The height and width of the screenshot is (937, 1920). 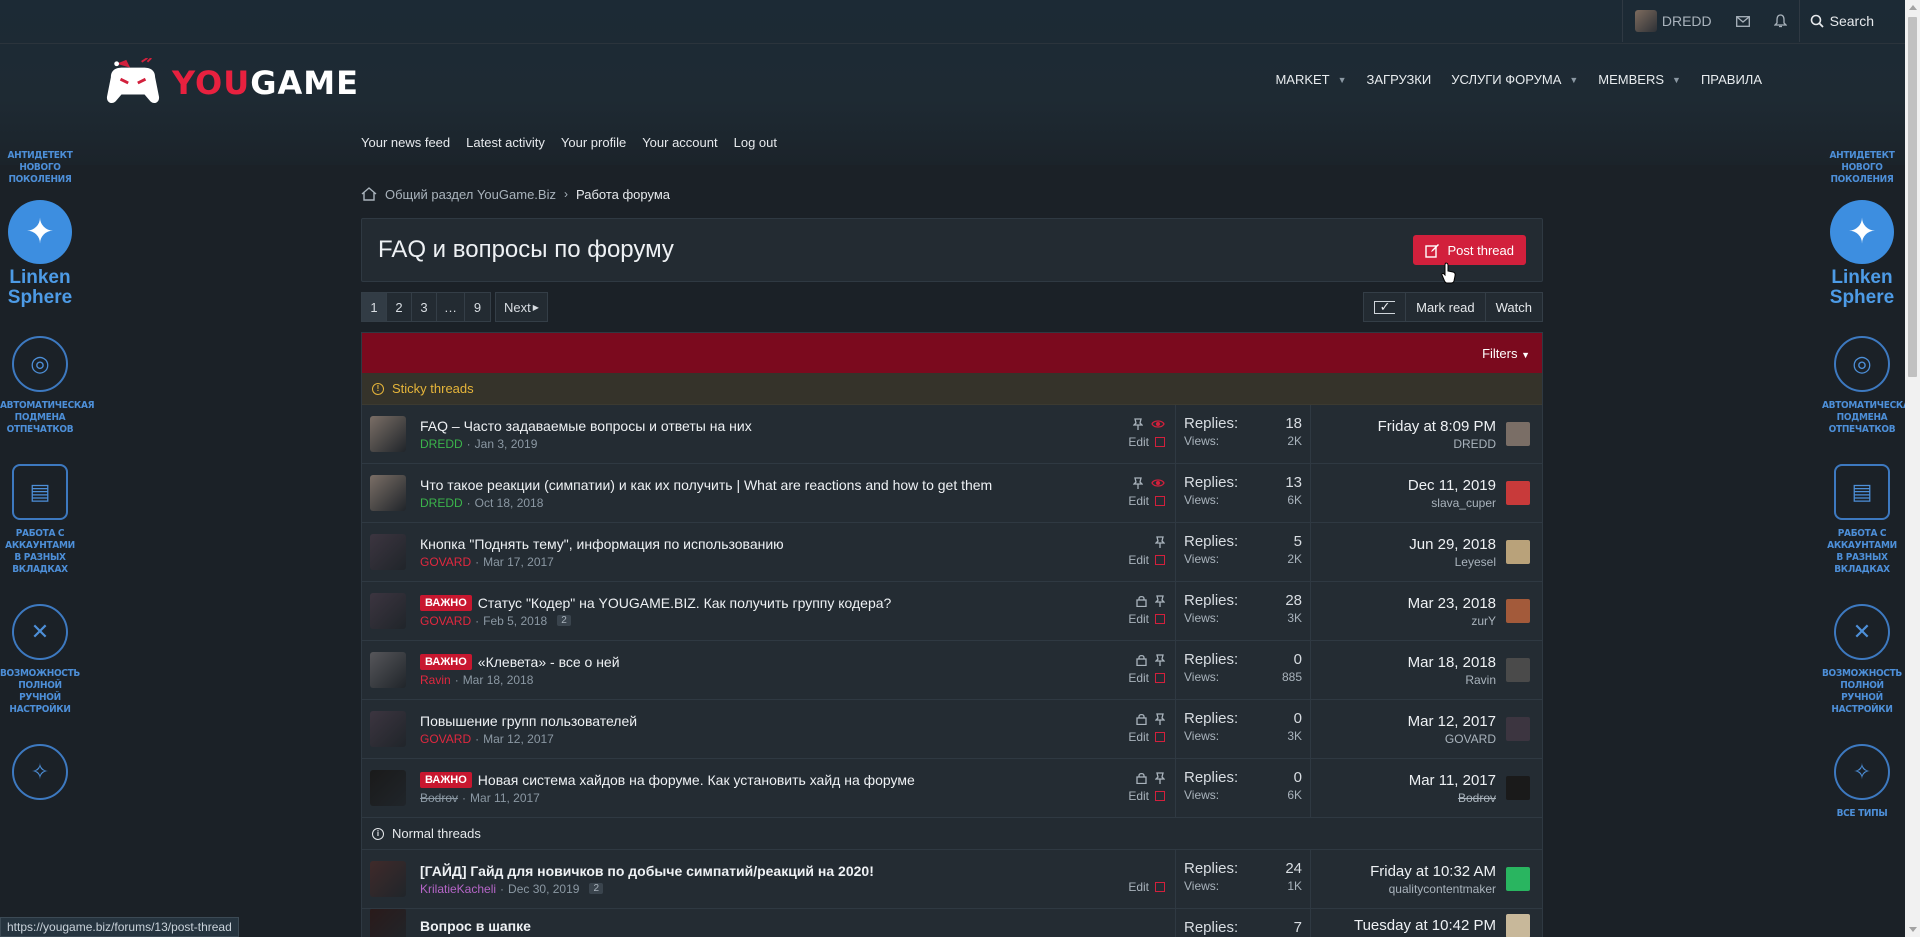 I want to click on last-post-user: zurY, so click(x=1407, y=621).